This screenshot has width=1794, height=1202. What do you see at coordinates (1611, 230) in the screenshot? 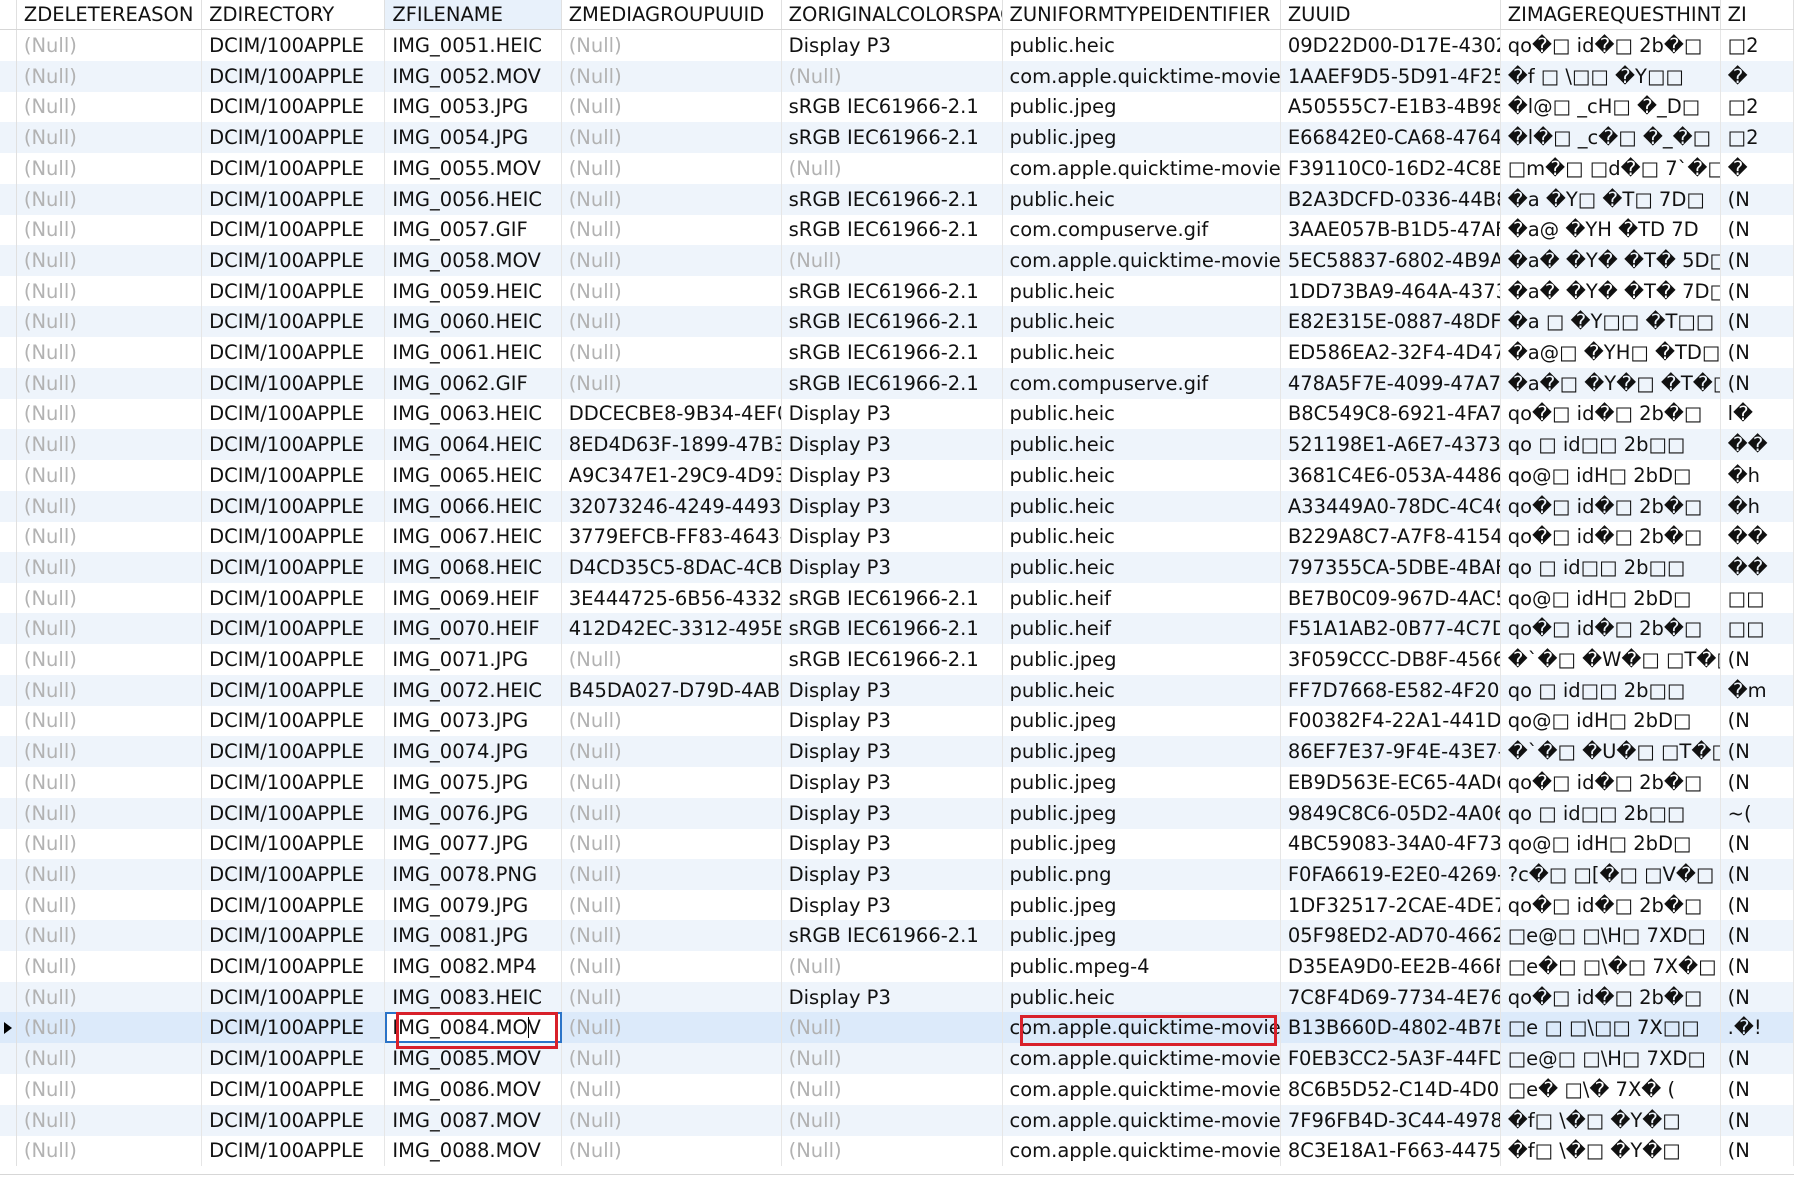
I see `cell-imagerequesthints: �a@ �YH �TD 7D` at bounding box center [1611, 230].